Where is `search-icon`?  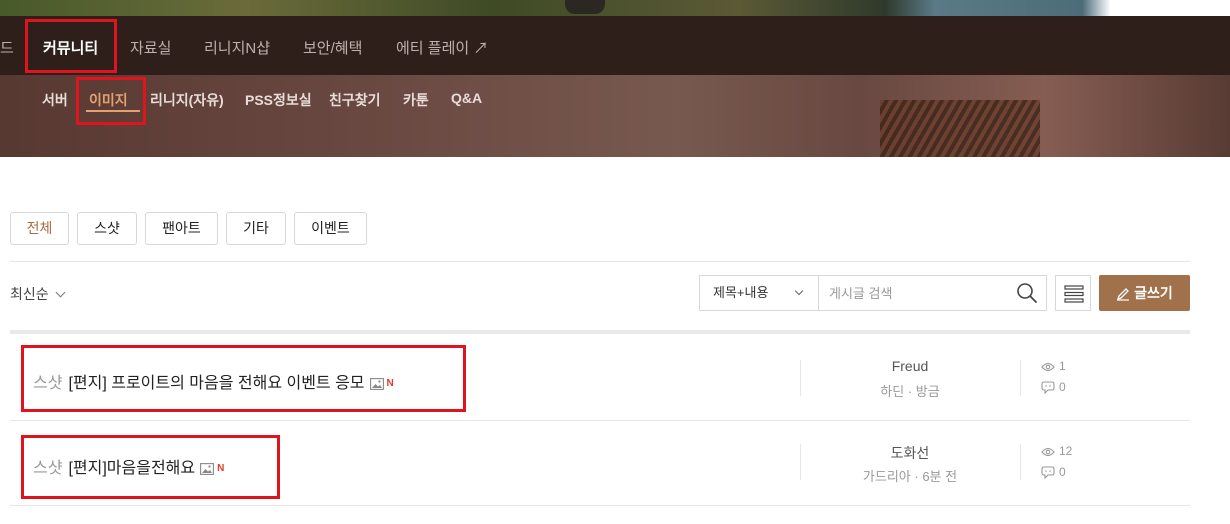 search-icon is located at coordinates (1027, 293).